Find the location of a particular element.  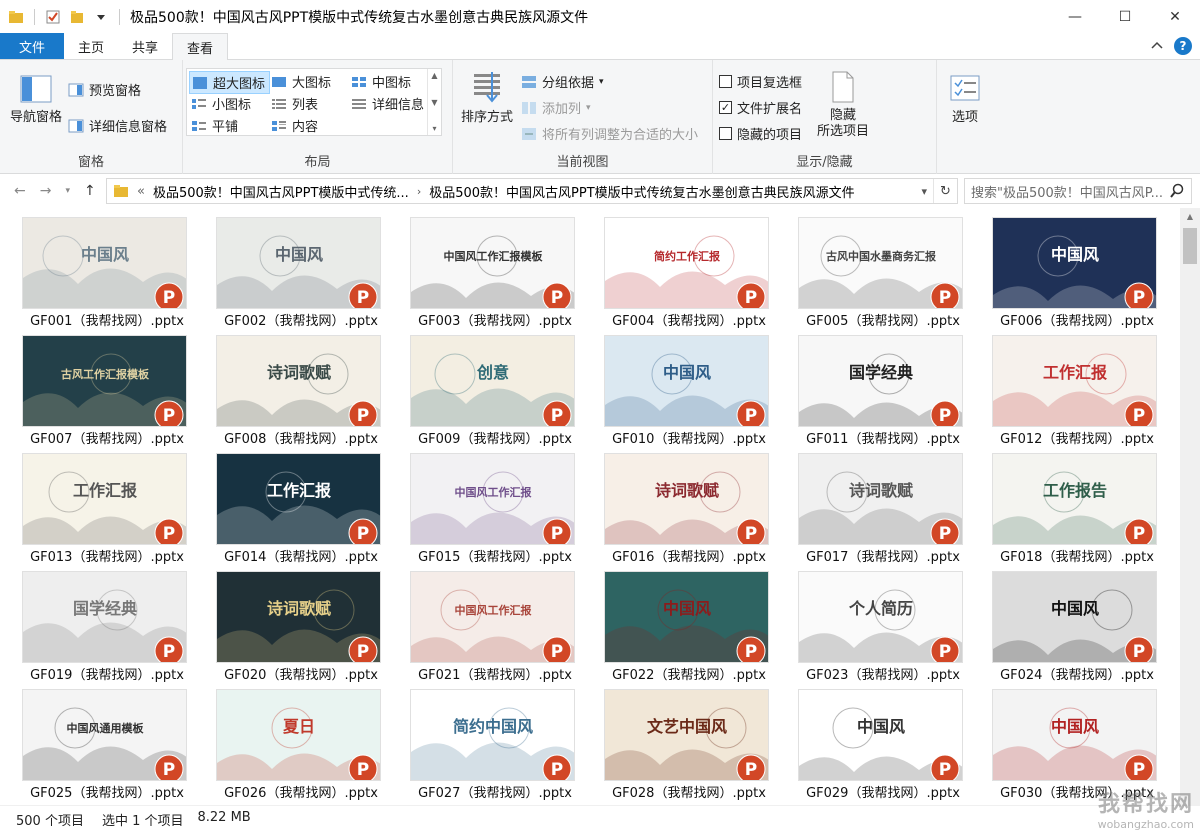

close-button: ✕ is located at coordinates (1175, 16).